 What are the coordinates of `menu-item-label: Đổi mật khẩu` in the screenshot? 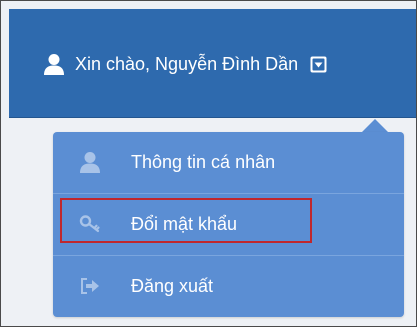 It's located at (184, 224).